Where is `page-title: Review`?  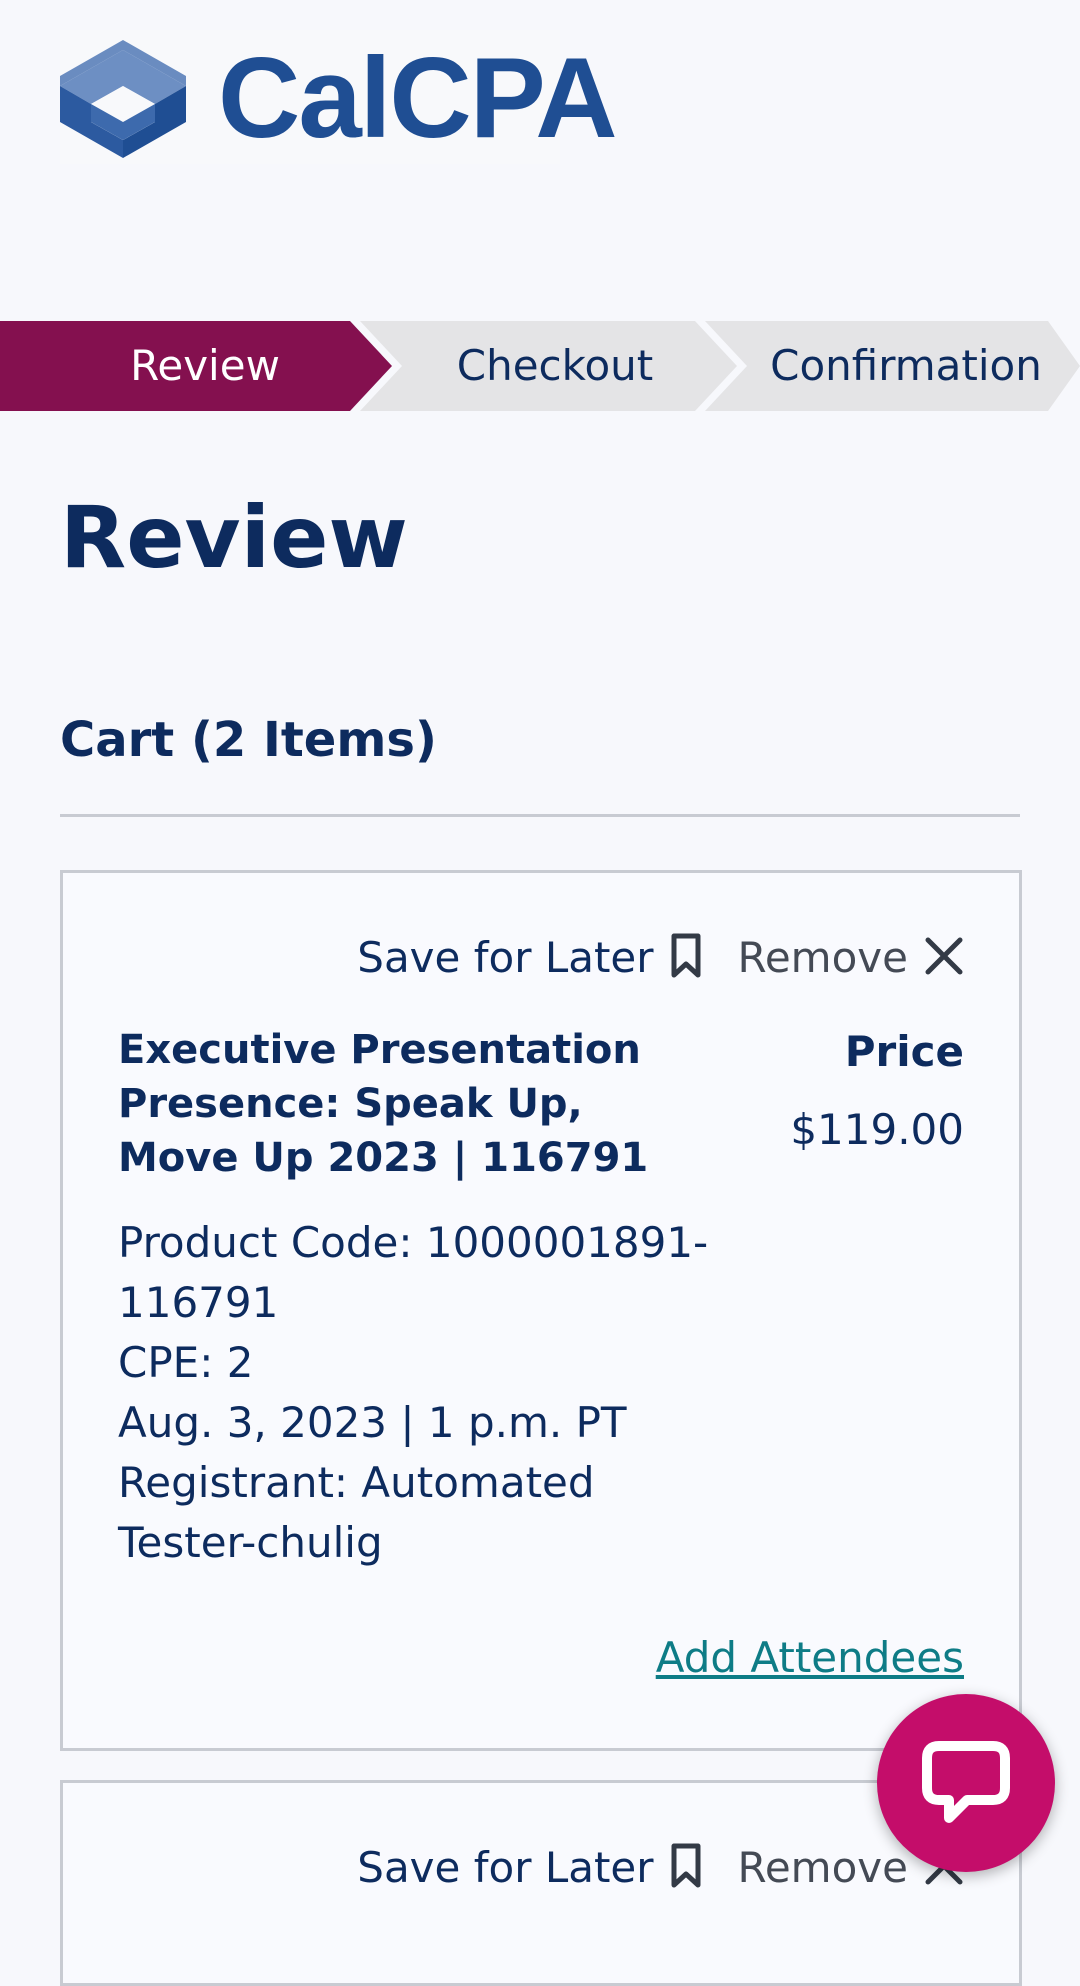 page-title: Review is located at coordinates (234, 538).